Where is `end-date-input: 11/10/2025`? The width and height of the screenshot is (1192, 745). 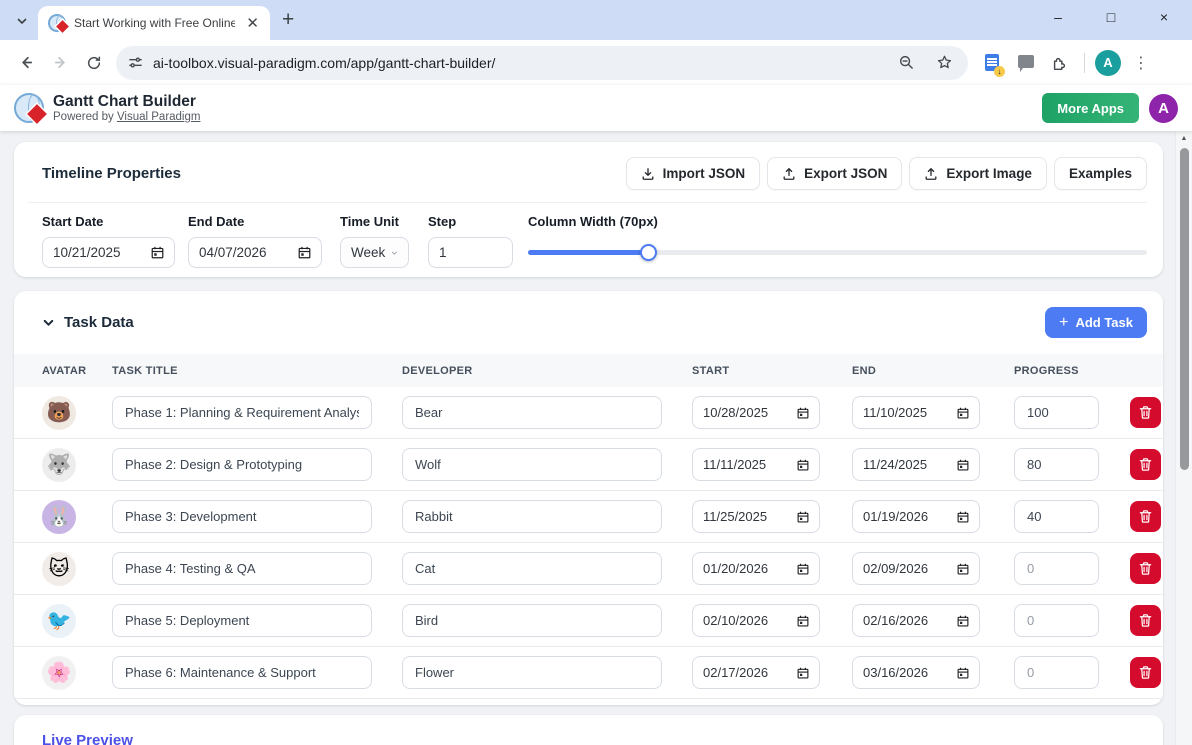
end-date-input: 11/10/2025 is located at coordinates (916, 412).